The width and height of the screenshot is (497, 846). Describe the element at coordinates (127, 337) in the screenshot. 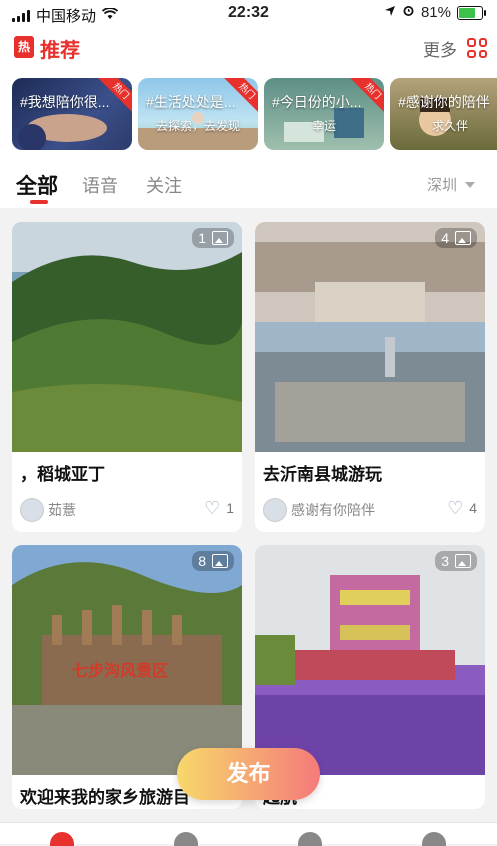

I see `post-photo: 1` at that location.